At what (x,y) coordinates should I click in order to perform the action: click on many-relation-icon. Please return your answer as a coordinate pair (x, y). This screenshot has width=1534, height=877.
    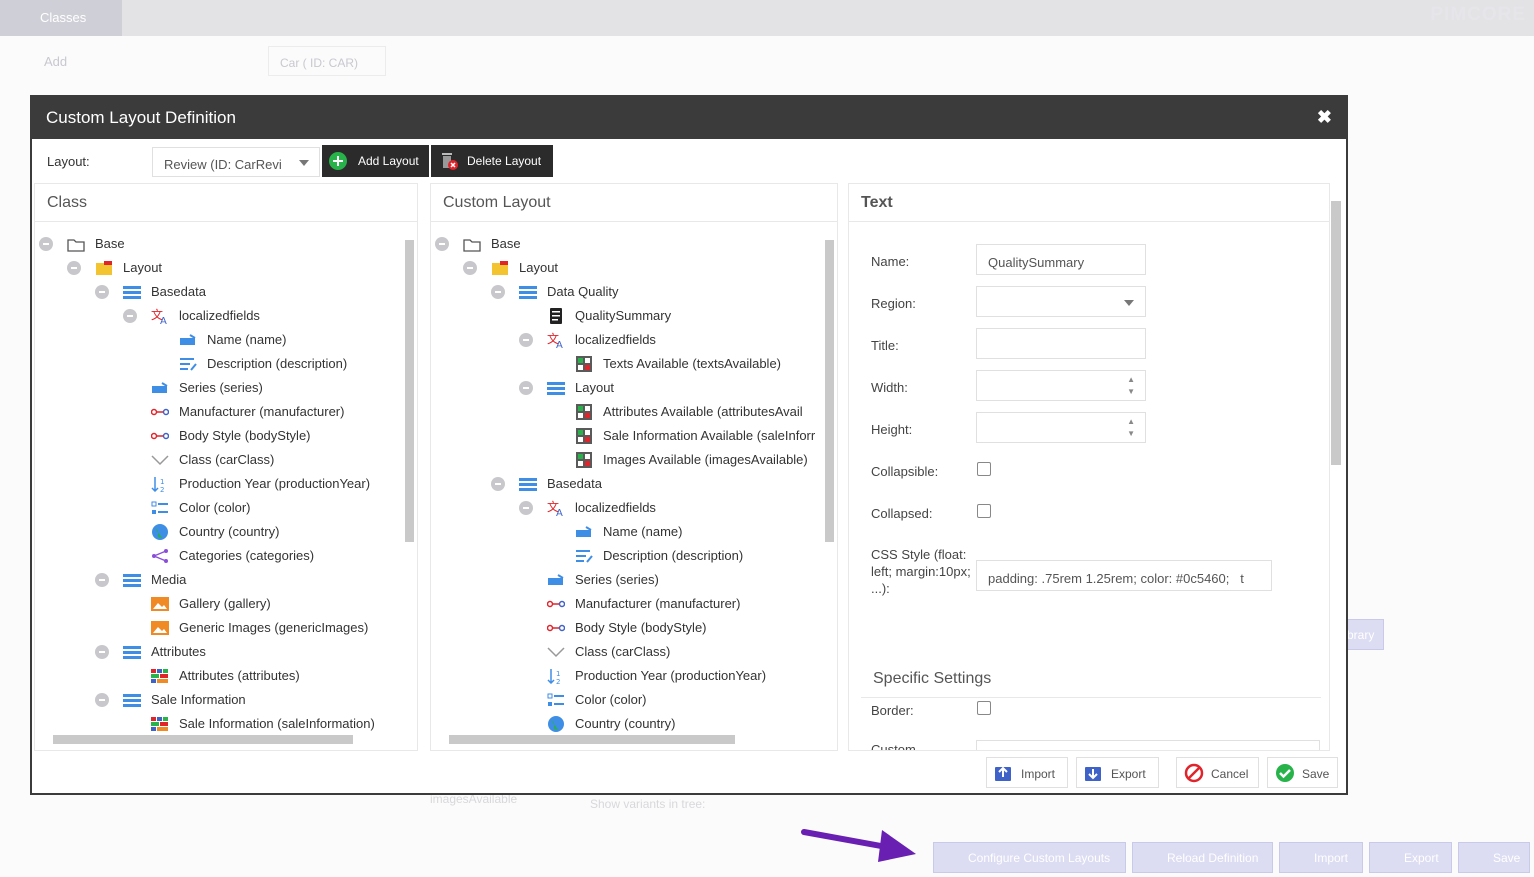
    Looking at the image, I should click on (160, 556).